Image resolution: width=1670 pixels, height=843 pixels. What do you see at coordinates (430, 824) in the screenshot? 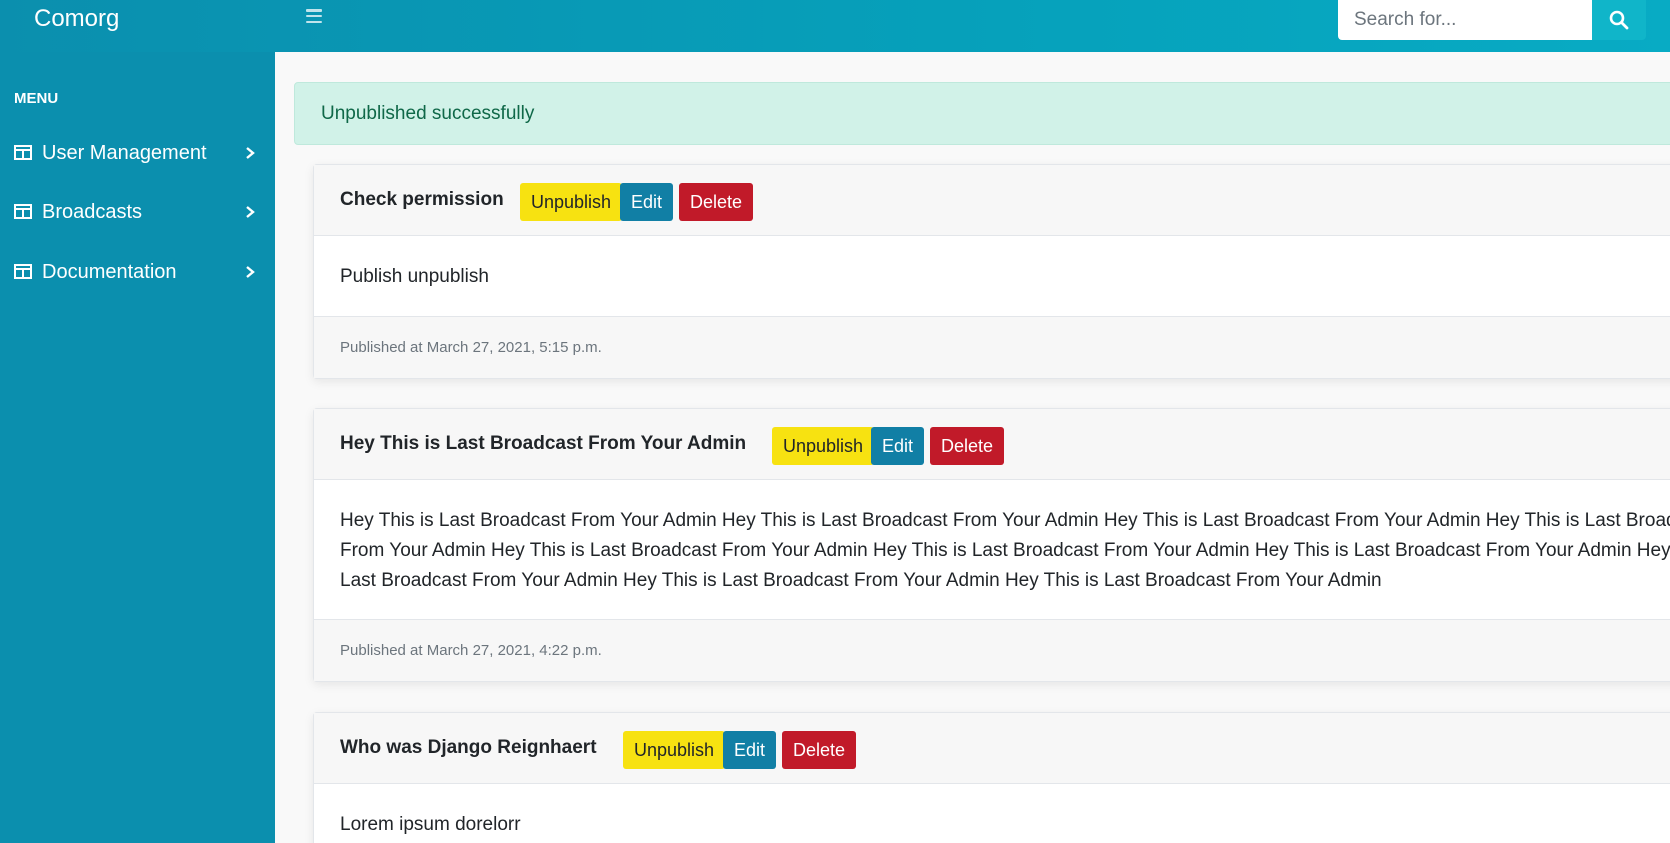
I see `card-body: Lorem ipsum dorelorr` at bounding box center [430, 824].